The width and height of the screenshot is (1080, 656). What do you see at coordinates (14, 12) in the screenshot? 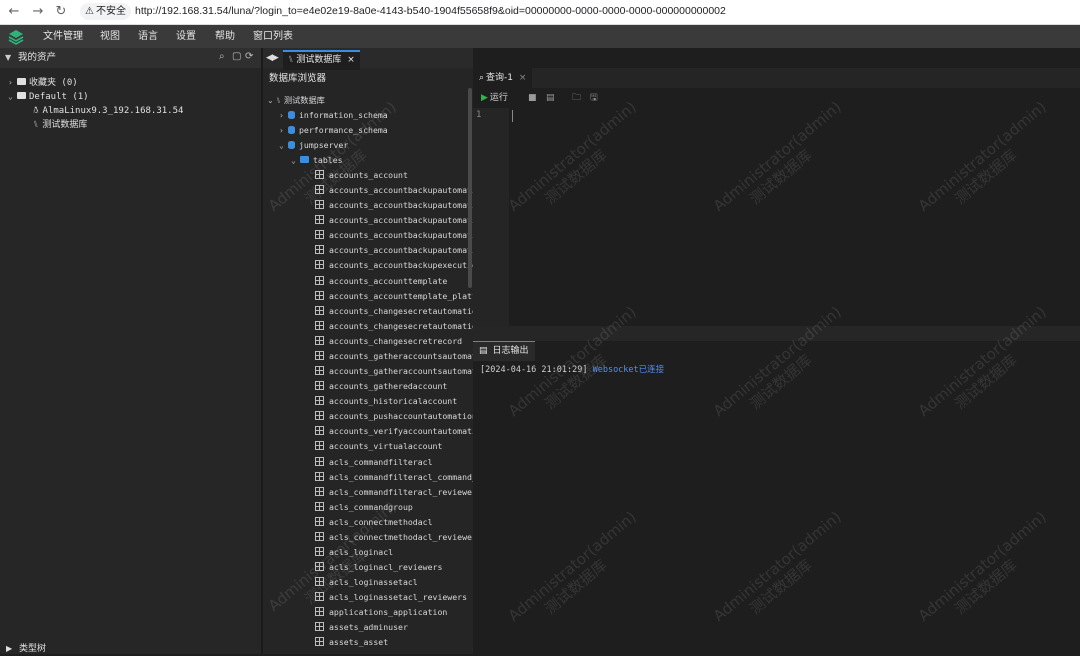
I see `back-arrow-icon: ←` at bounding box center [14, 12].